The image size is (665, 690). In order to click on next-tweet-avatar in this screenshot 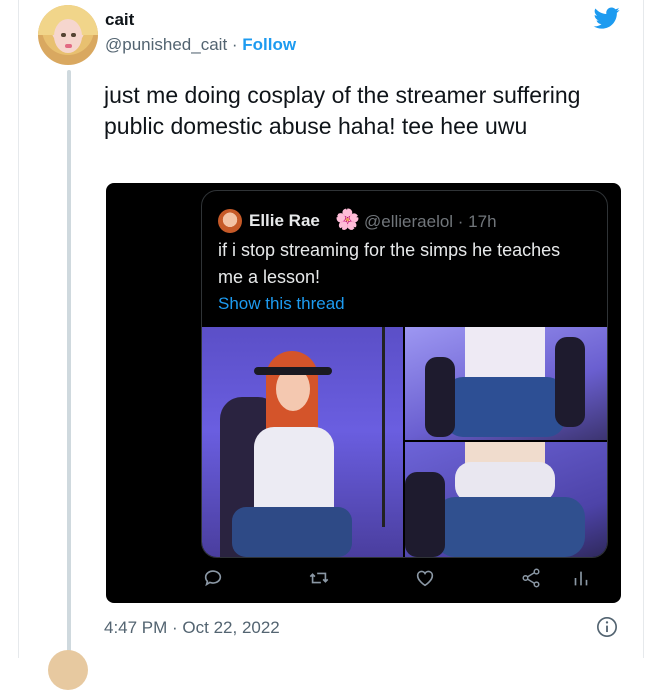, I will do `click(68, 670)`.